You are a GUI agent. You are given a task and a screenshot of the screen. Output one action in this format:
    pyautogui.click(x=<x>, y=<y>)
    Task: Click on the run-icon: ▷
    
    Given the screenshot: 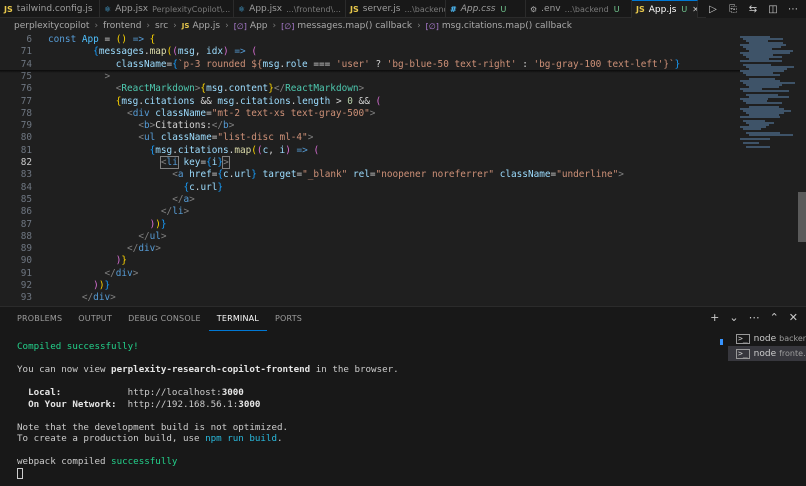 What is the action you would take?
    pyautogui.click(x=713, y=9)
    